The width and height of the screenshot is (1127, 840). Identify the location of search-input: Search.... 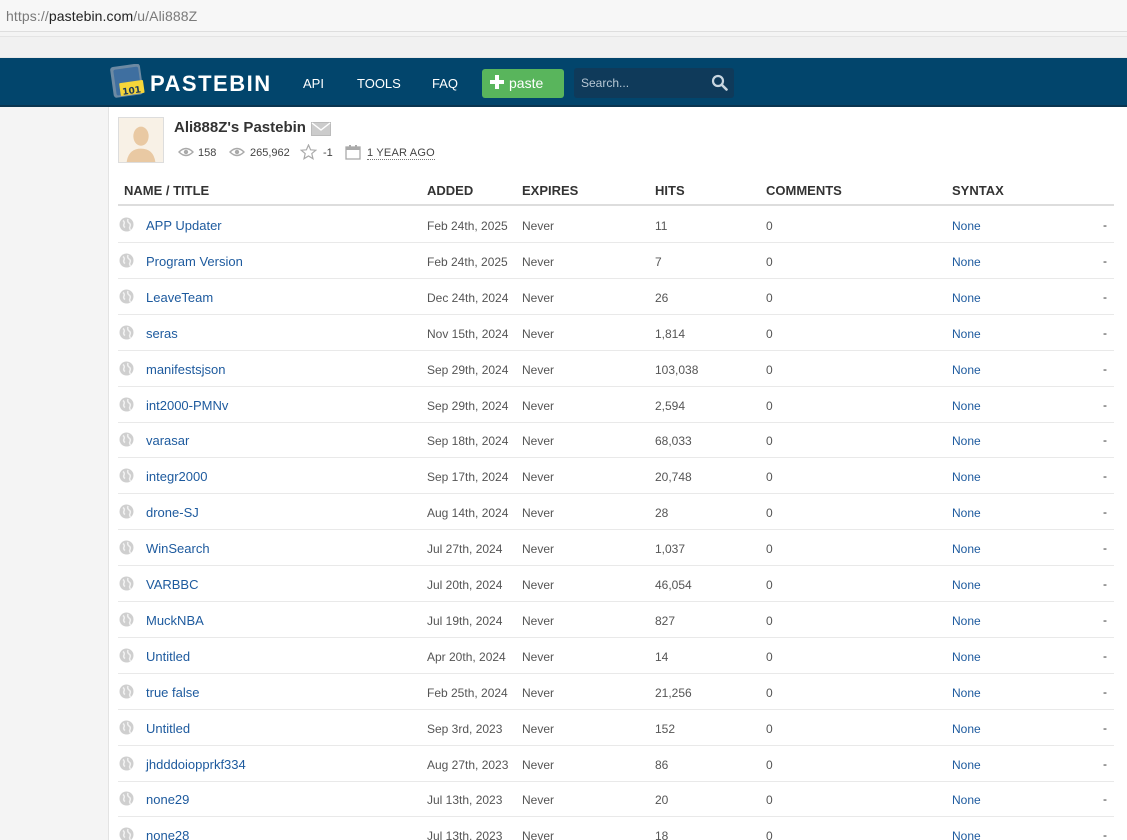
(654, 83).